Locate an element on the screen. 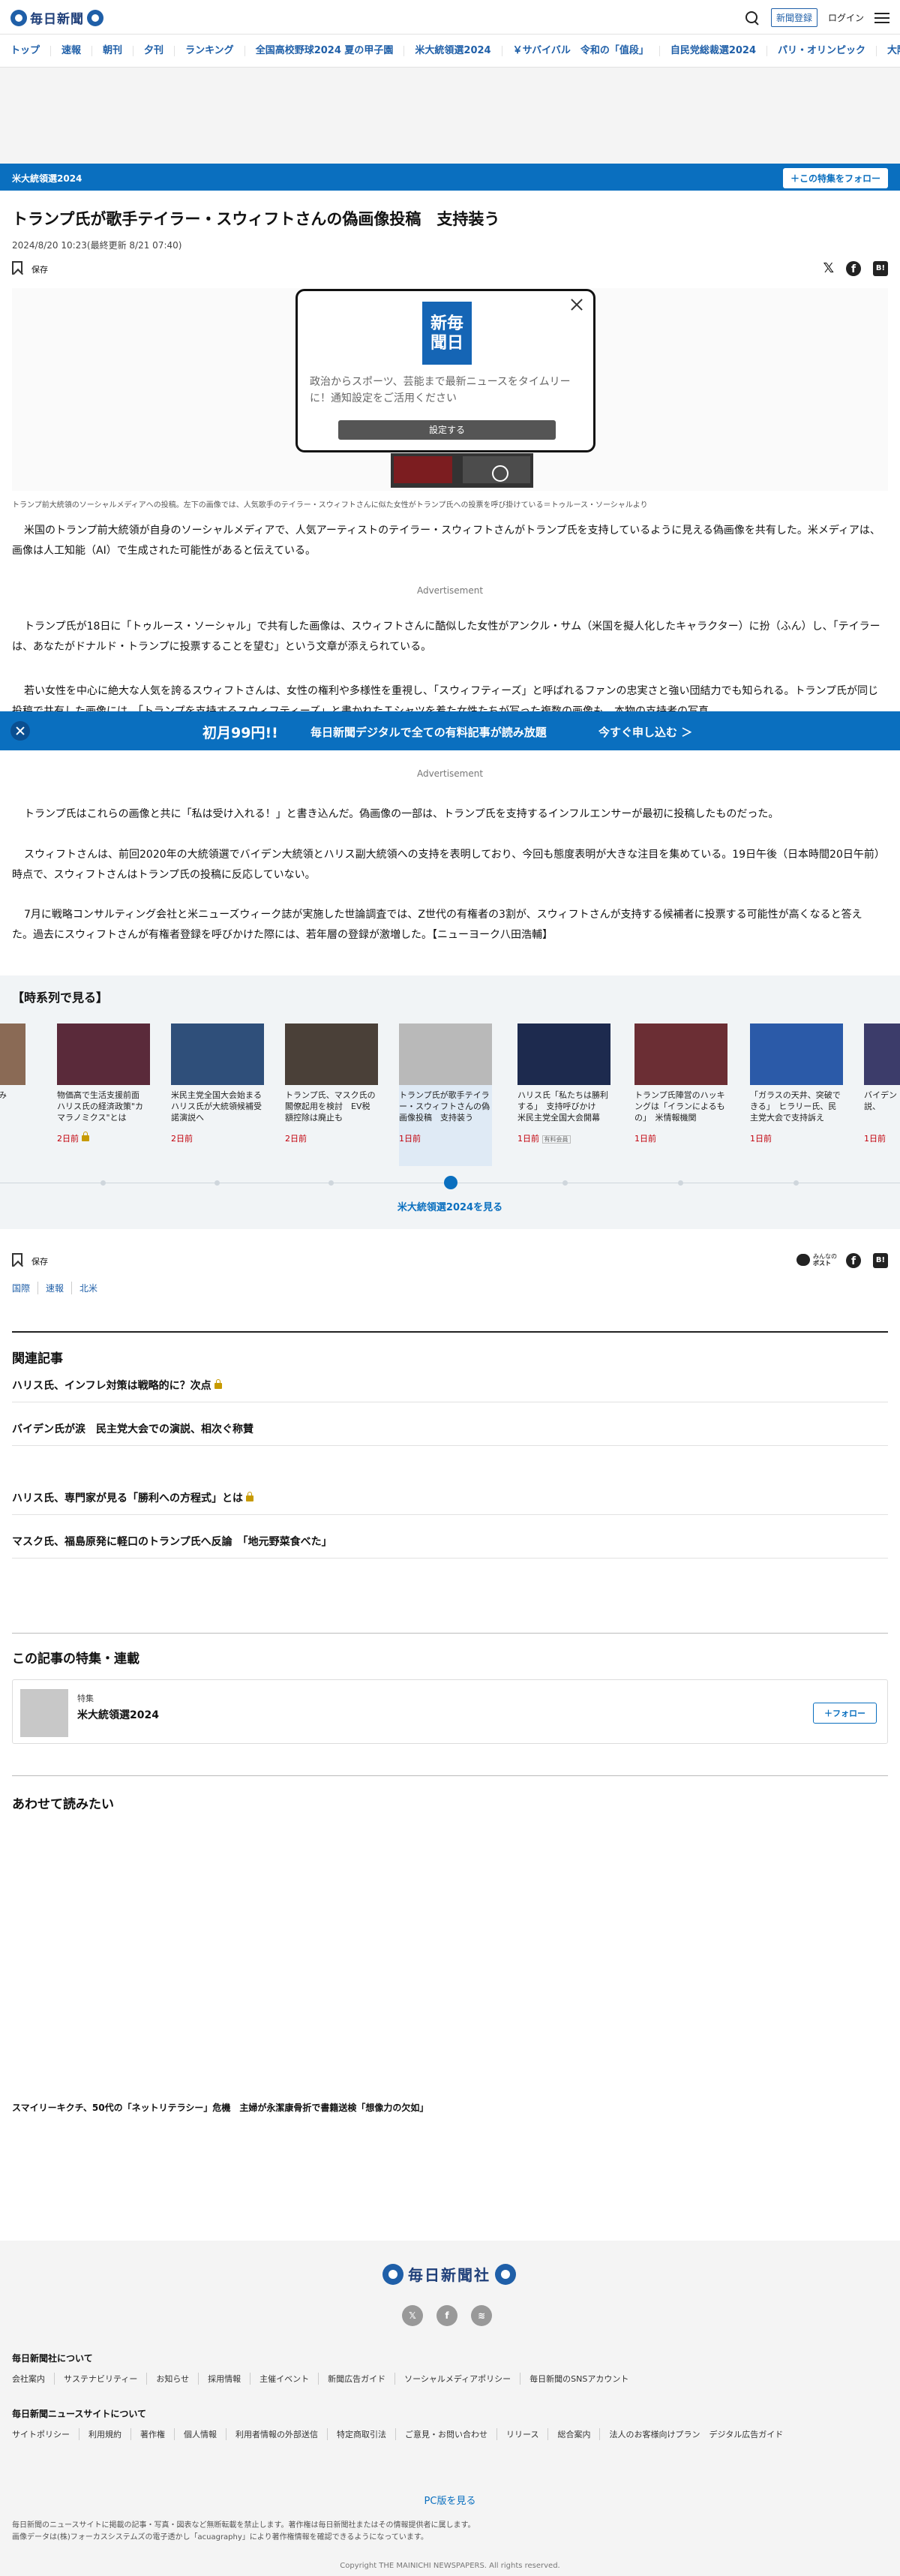  timeline-card: 「ガラスの天井、突破できる」 ヒラリー氏、民主党大会で支持訴え 1日前 is located at coordinates (796, 1094).